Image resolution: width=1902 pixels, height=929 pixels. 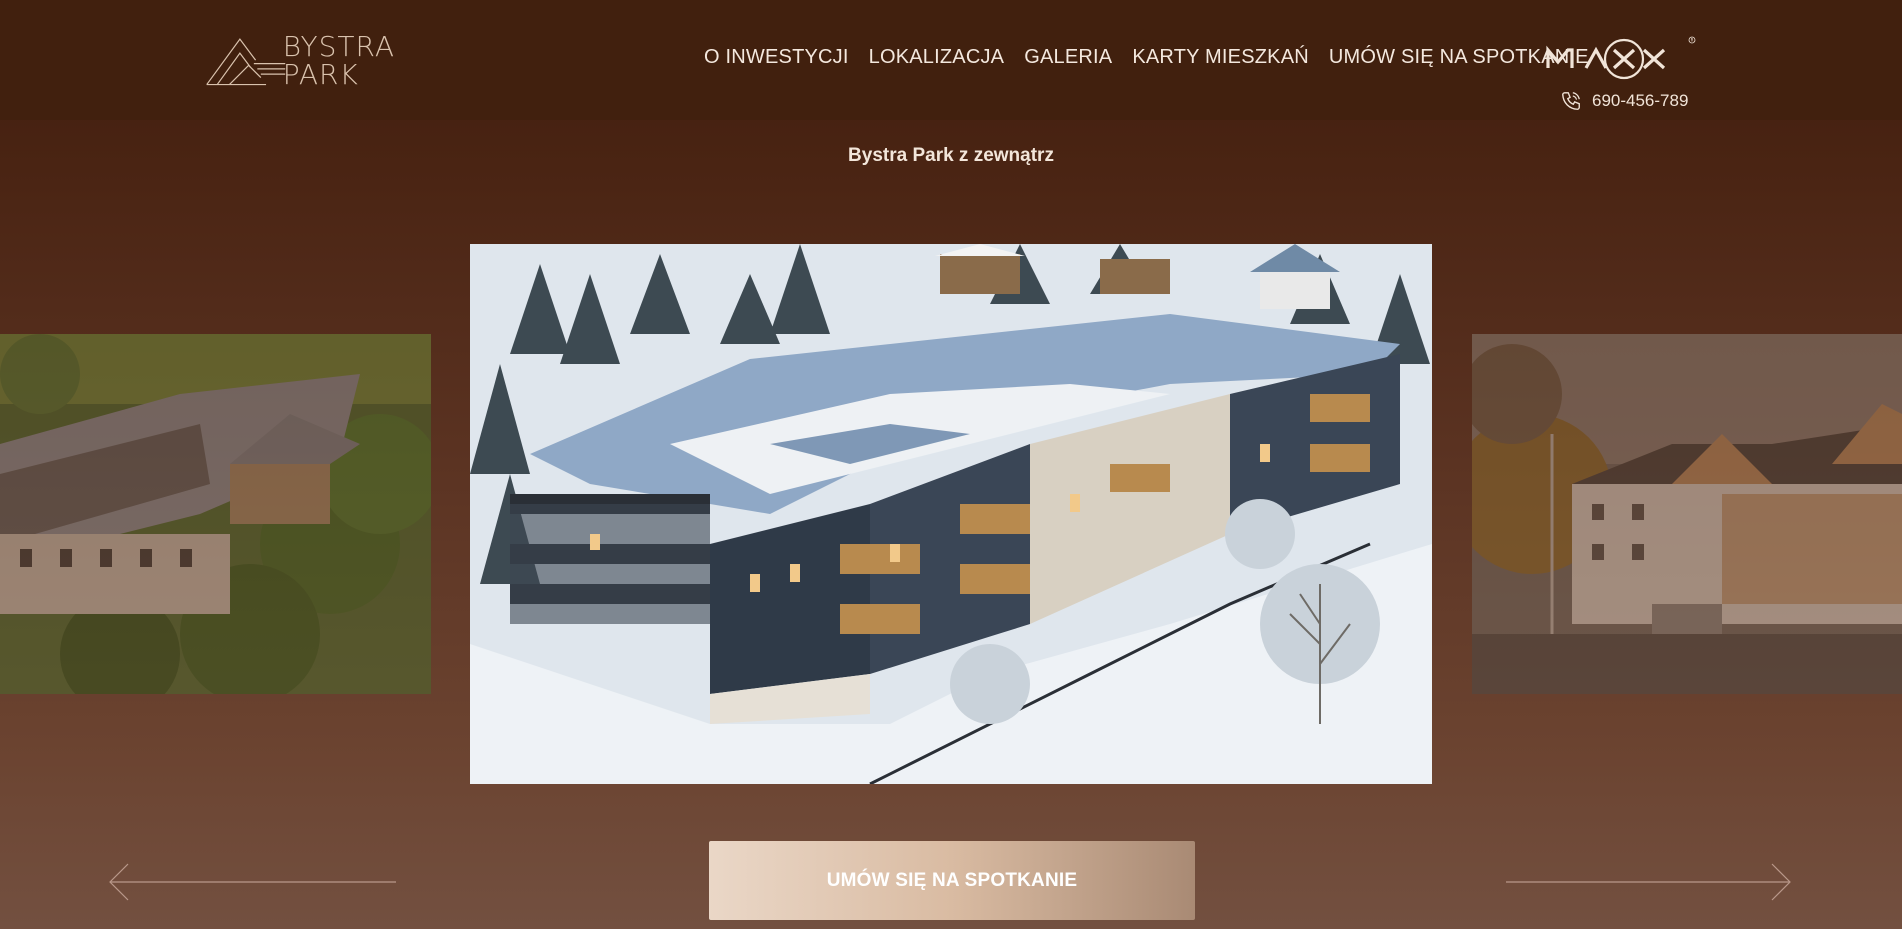 I want to click on summer-aerial-image, so click(x=215, y=514).